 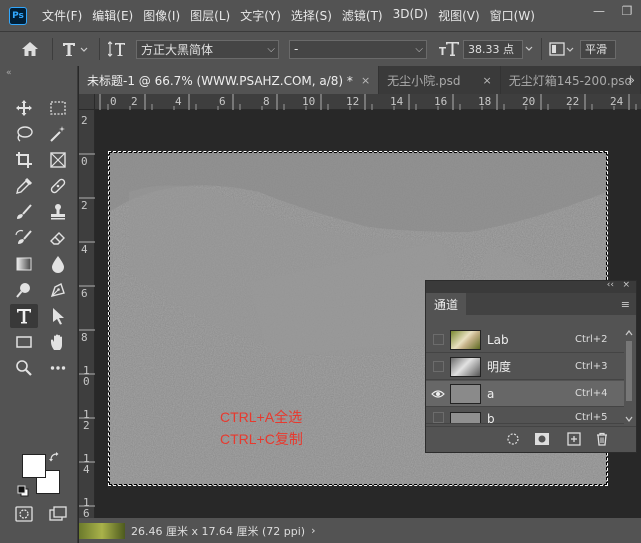 I want to click on menu-image: 图像(I), so click(x=161, y=15).